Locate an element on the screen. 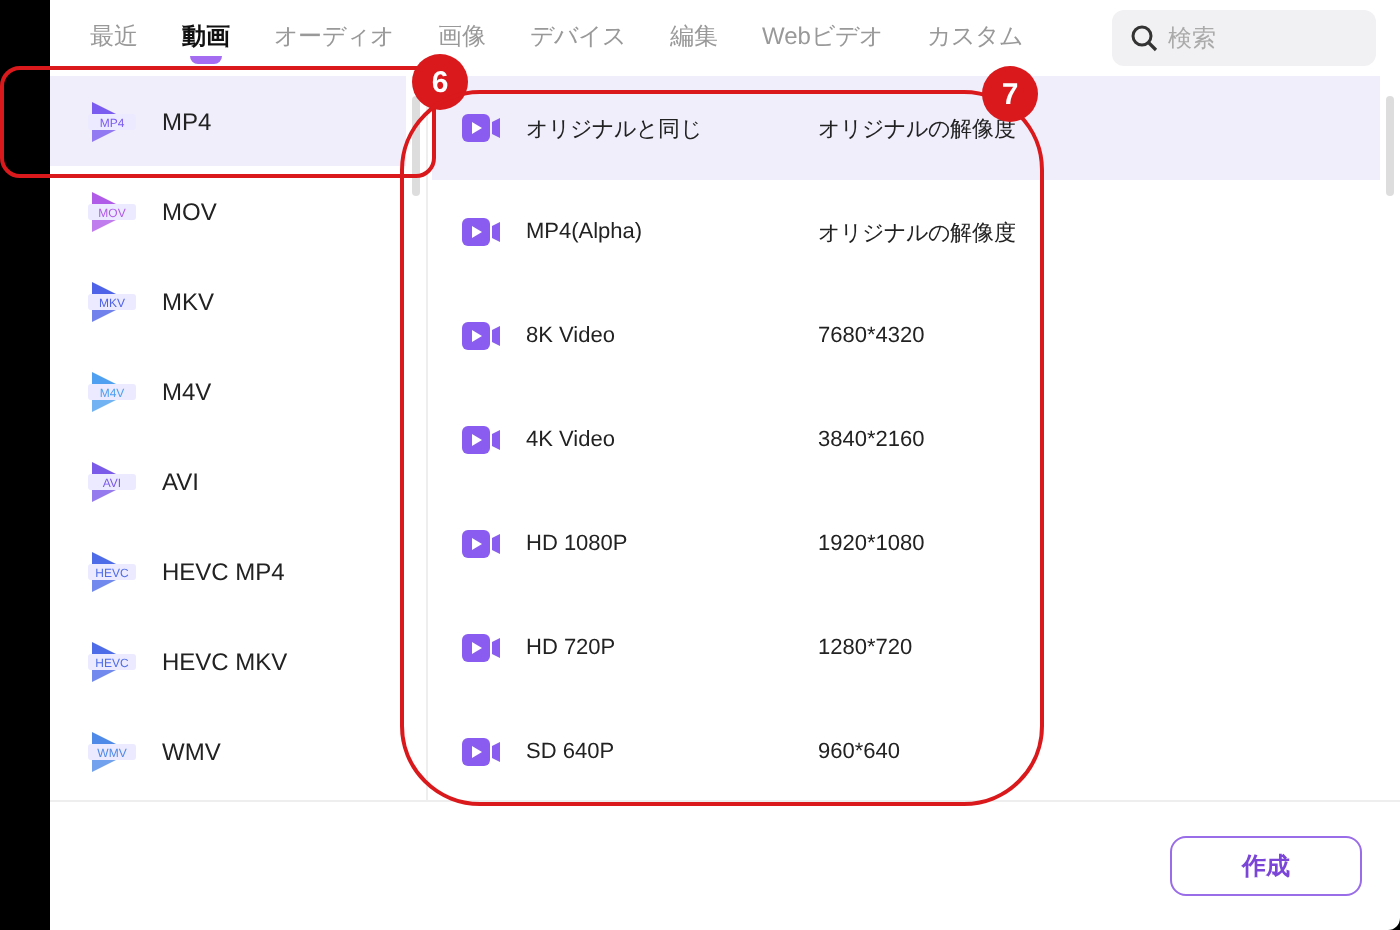  preset-name: HD 720P is located at coordinates (572, 648).